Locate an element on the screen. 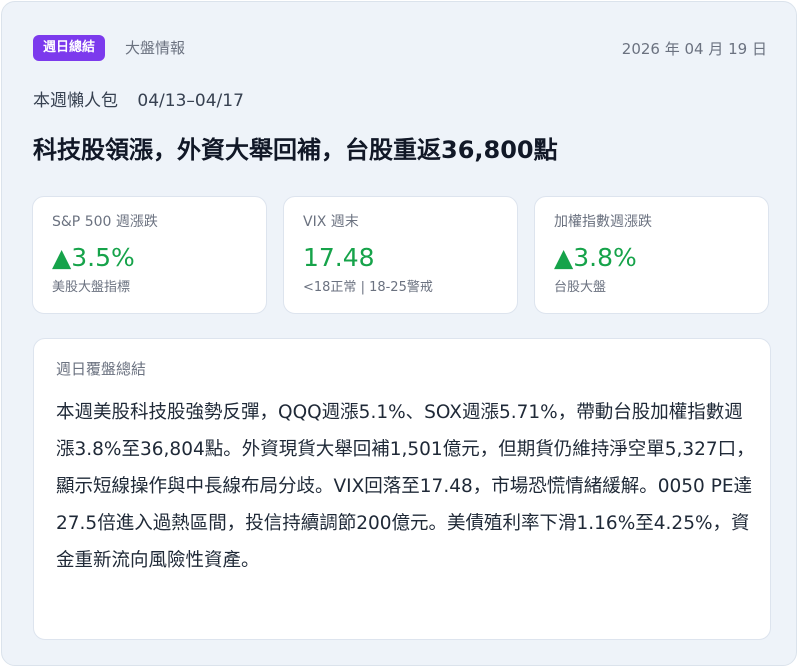  category-label: 大盤情報 is located at coordinates (155, 48).